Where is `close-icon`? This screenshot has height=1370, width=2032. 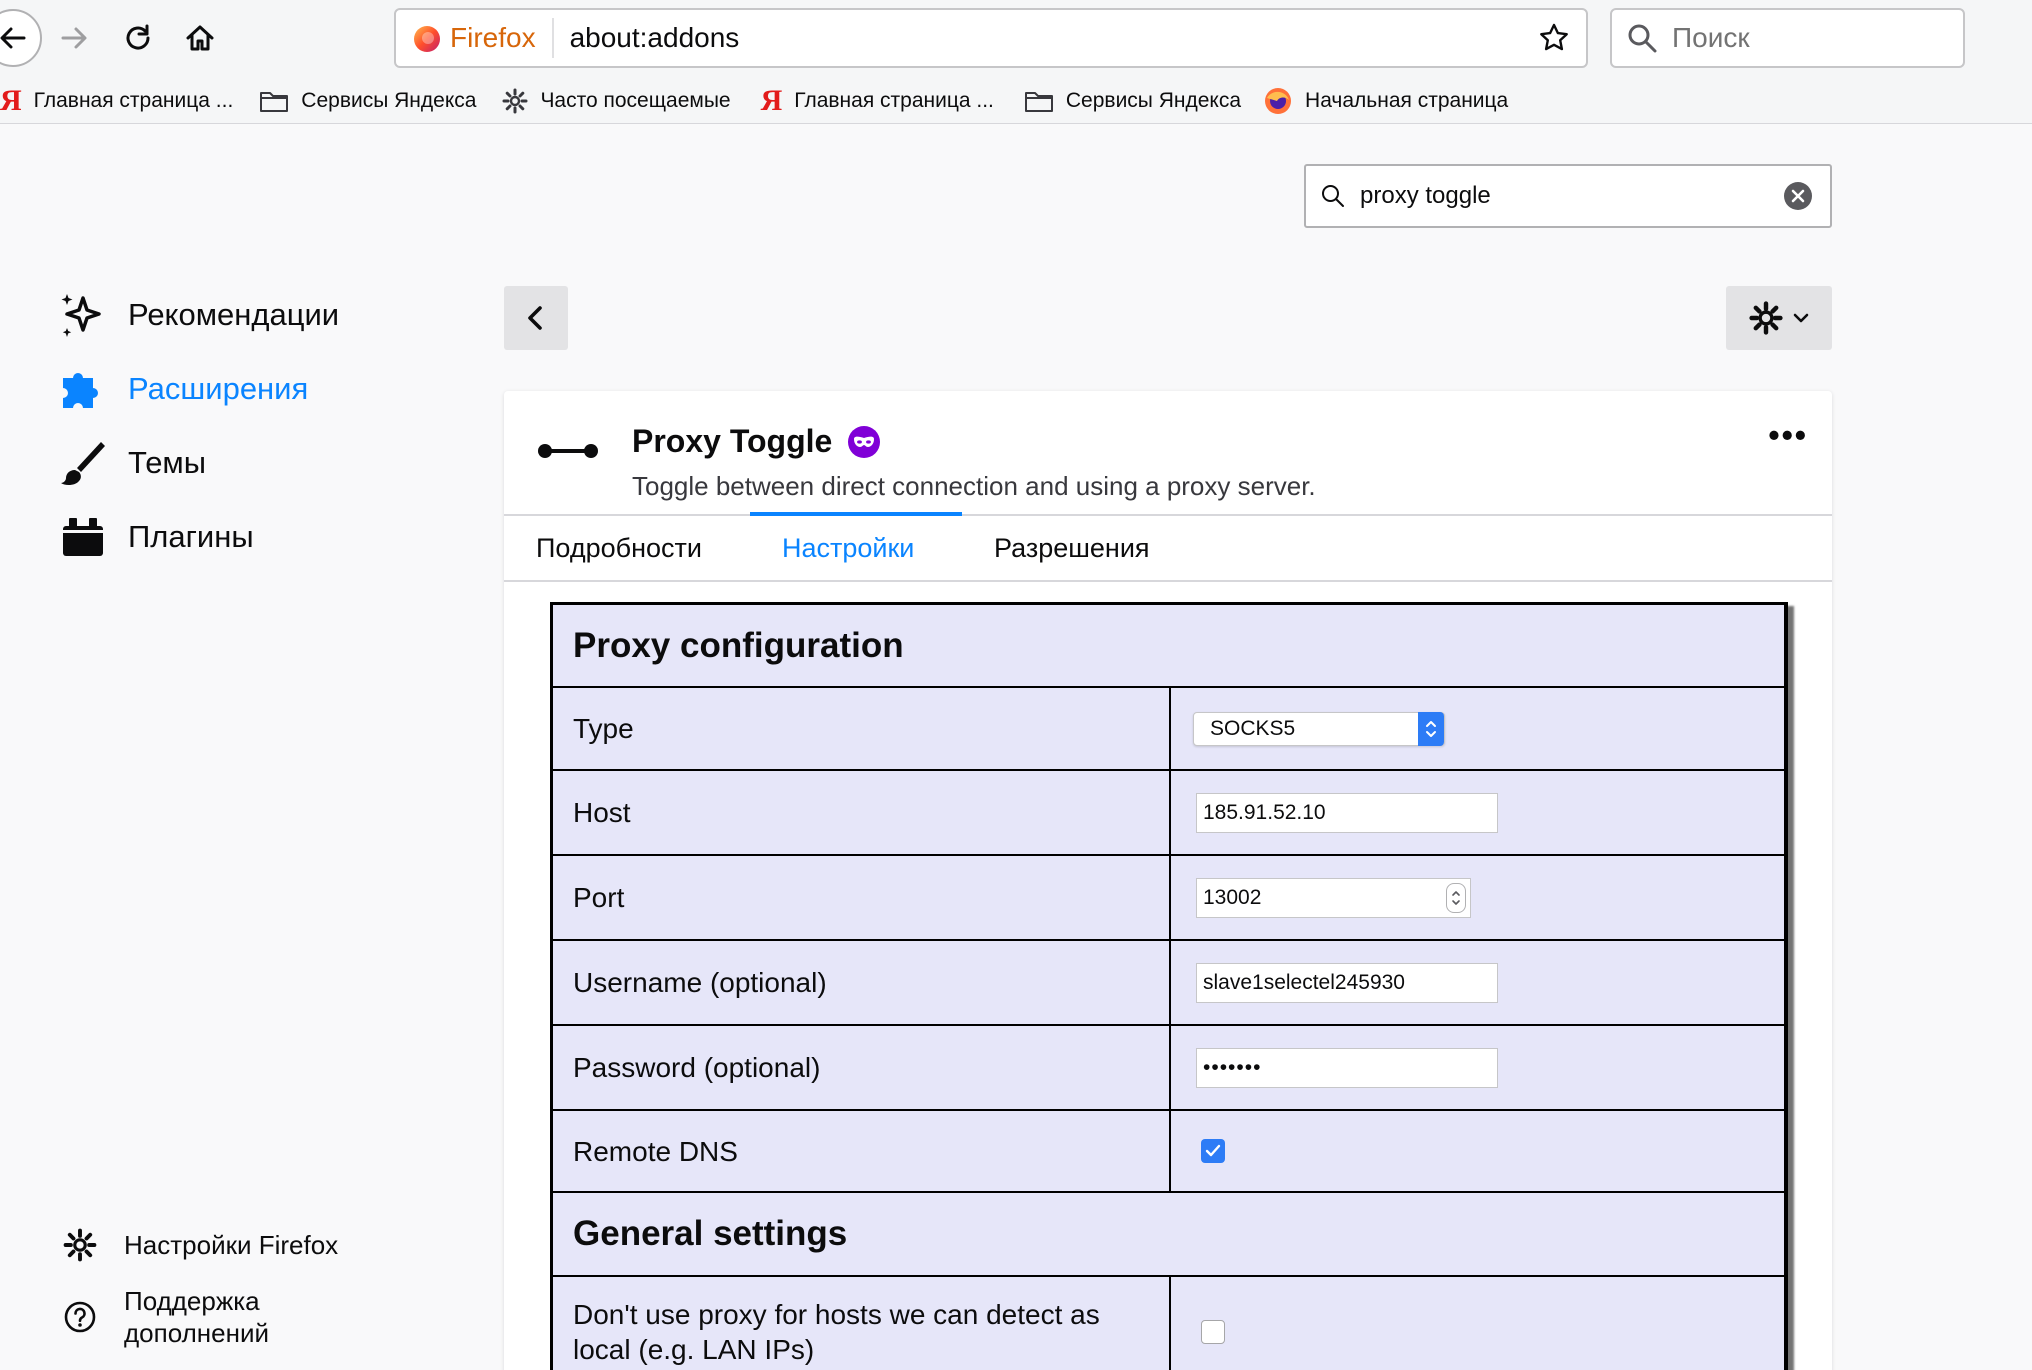 close-icon is located at coordinates (1798, 196).